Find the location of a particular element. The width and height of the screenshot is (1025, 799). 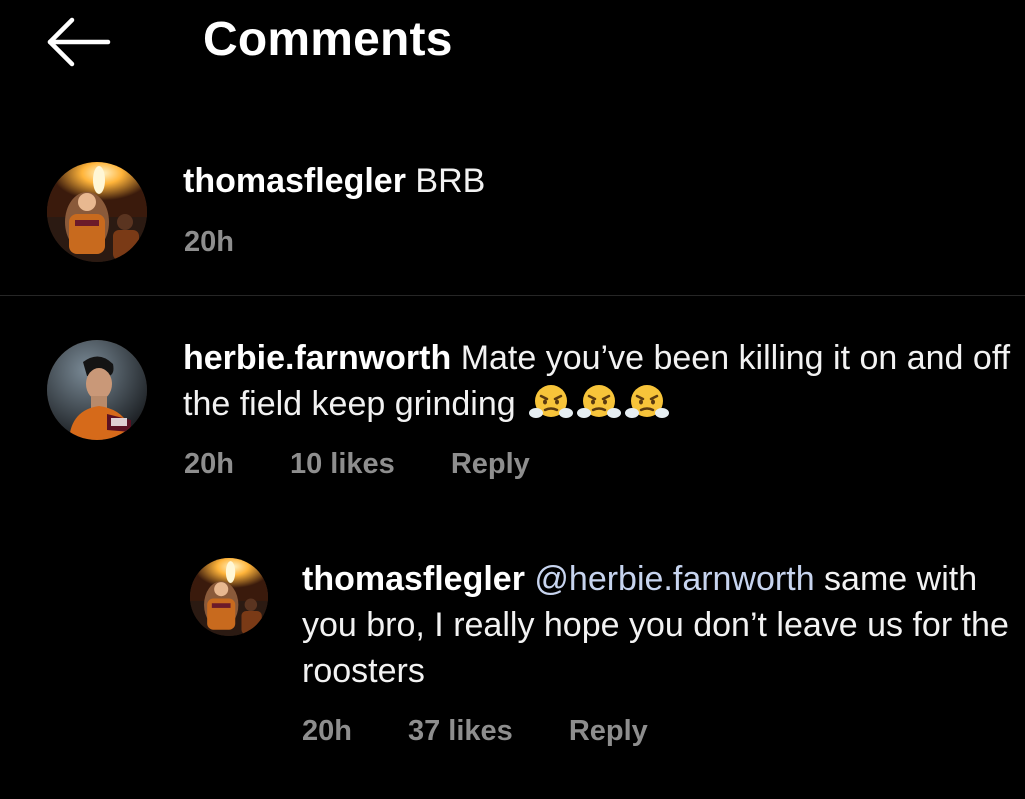

reply-username: thomasflegler is located at coordinates (413, 579).